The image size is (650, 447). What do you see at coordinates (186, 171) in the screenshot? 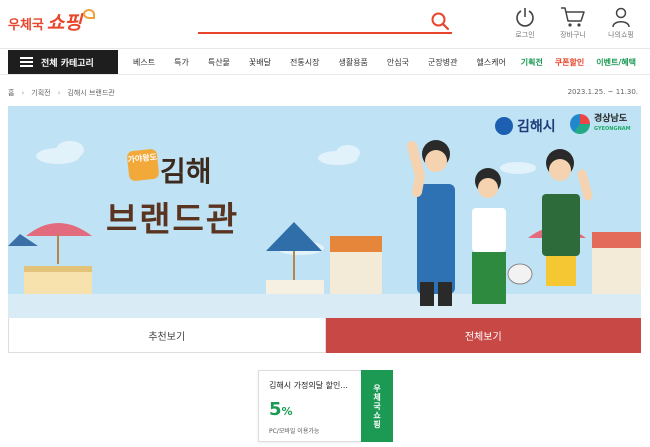
I see `banner-city-title: 김해` at bounding box center [186, 171].